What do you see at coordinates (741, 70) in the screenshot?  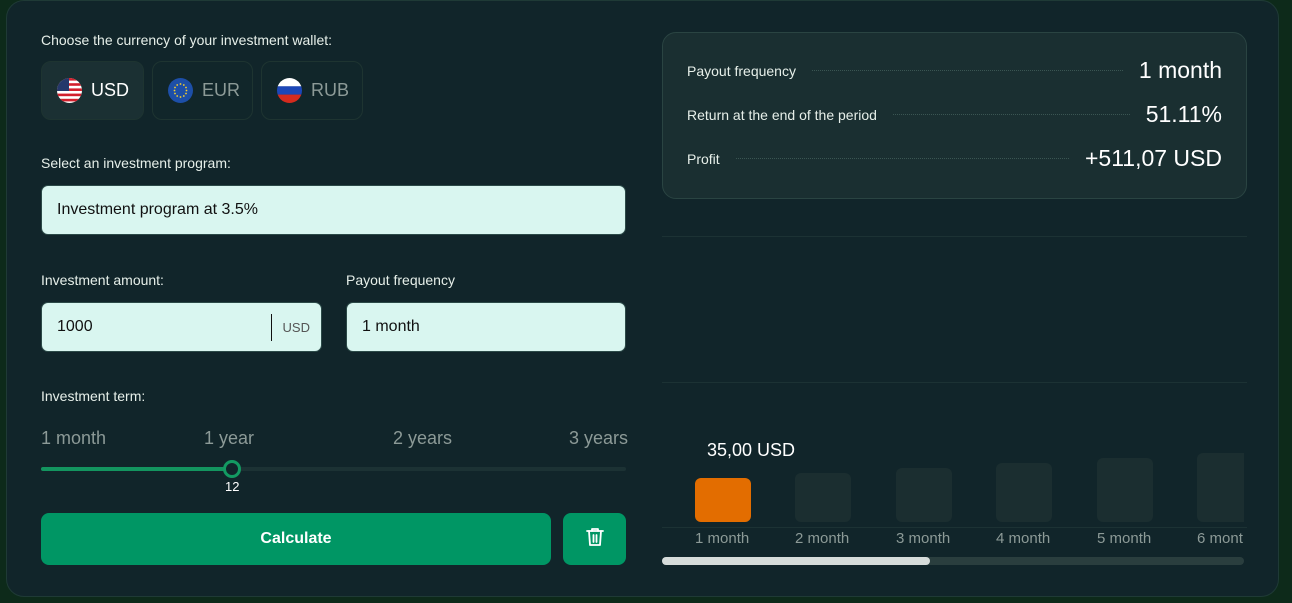 I see `summary-key: Payout frequency` at bounding box center [741, 70].